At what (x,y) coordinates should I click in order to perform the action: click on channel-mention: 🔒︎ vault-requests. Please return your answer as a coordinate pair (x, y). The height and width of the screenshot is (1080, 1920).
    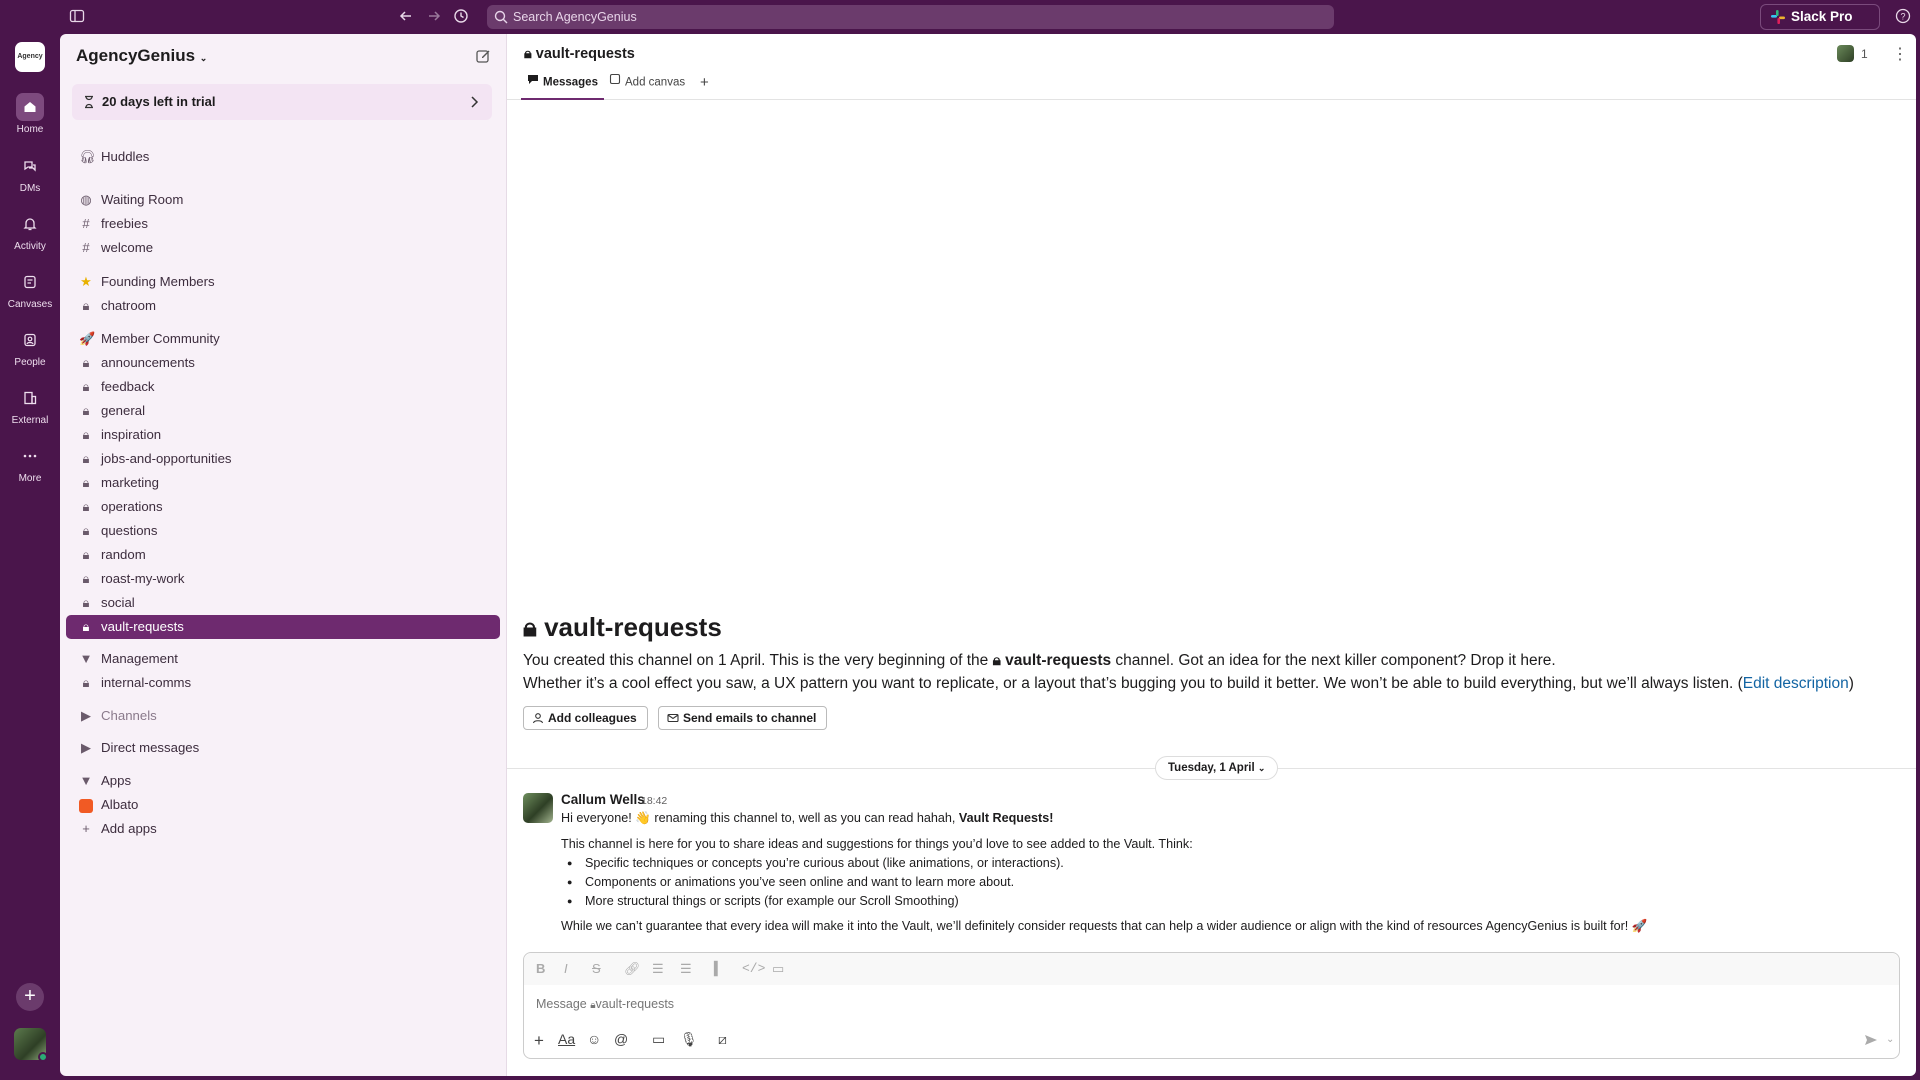
    Looking at the image, I should click on (1052, 660).